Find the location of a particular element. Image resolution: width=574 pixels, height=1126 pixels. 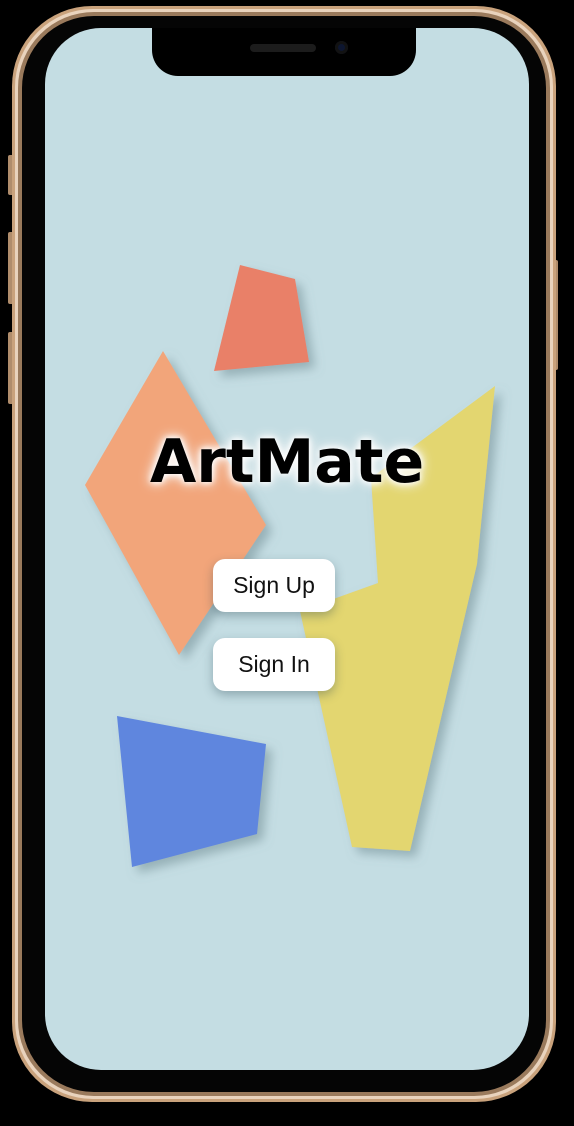

coral-shape is located at coordinates (261, 318).